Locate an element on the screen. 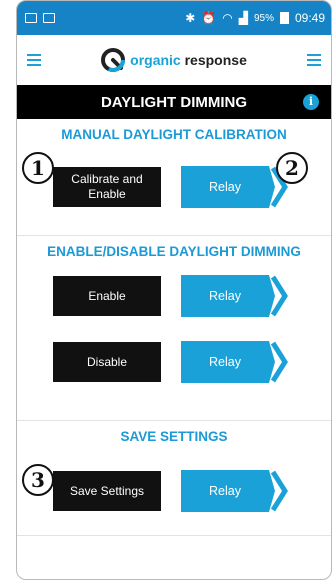 This screenshot has height=584, width=332. callout-badge-3: 3 is located at coordinates (38, 480).